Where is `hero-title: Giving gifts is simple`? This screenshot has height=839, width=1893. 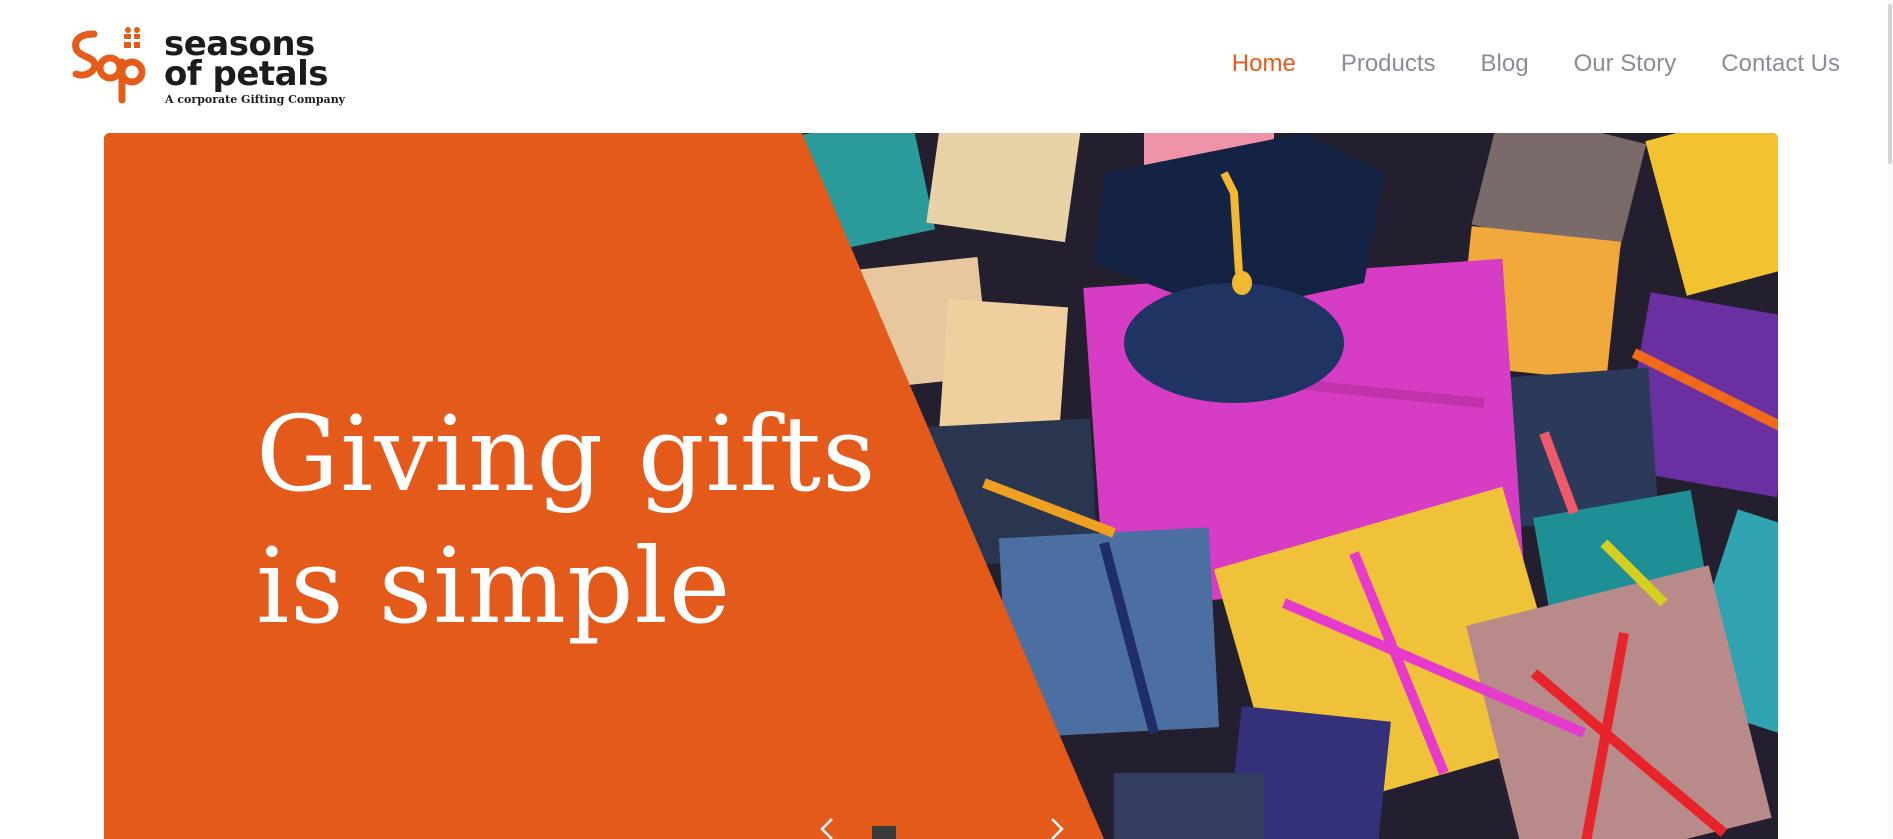 hero-title: Giving gifts is simple is located at coordinates (566, 520).